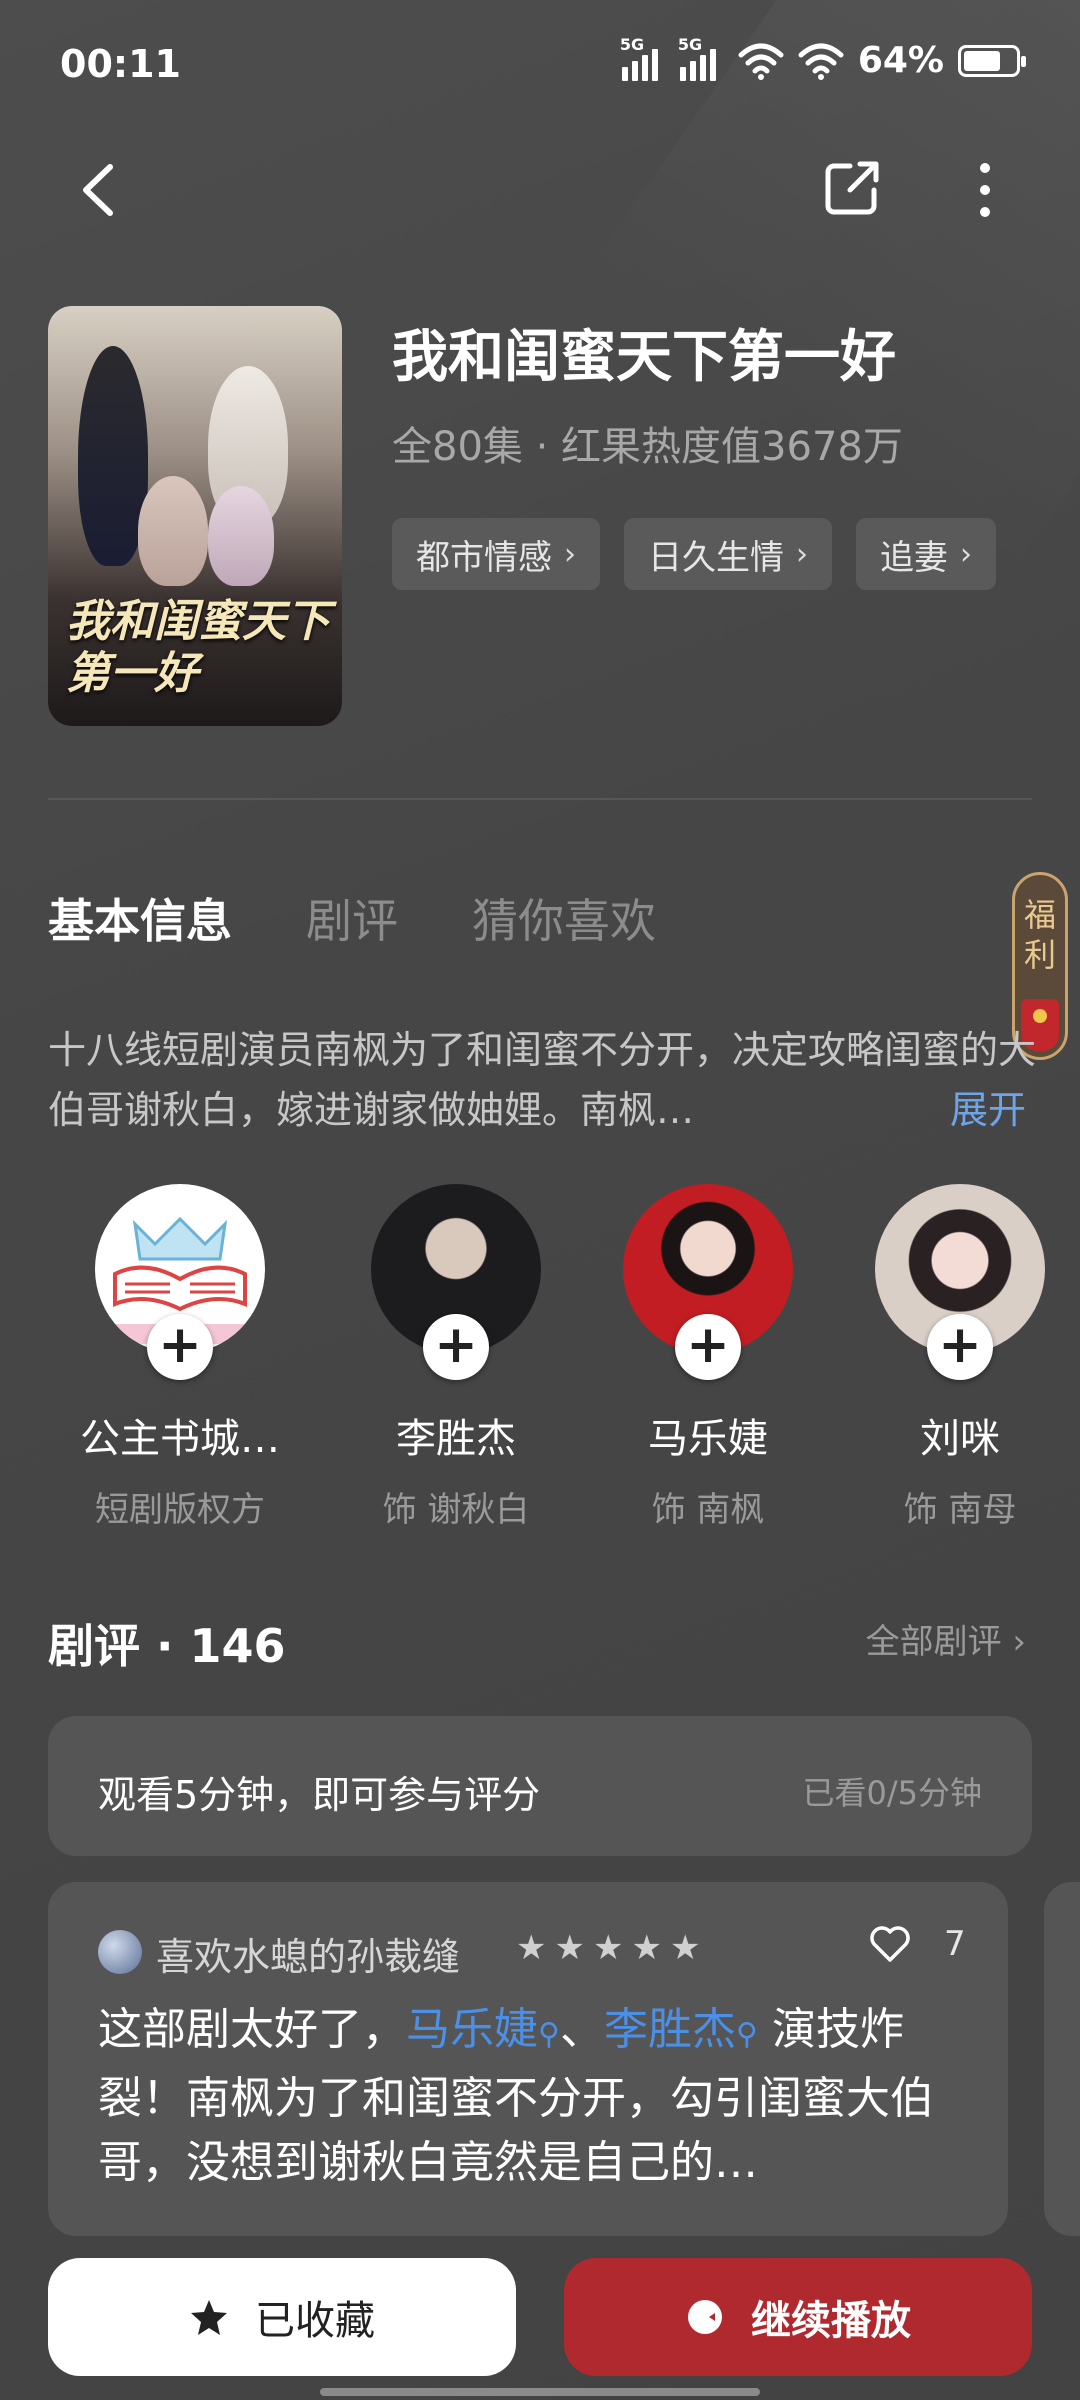 The width and height of the screenshot is (1080, 2400). I want to click on cast-role: 短剧版权方, so click(180, 1510).